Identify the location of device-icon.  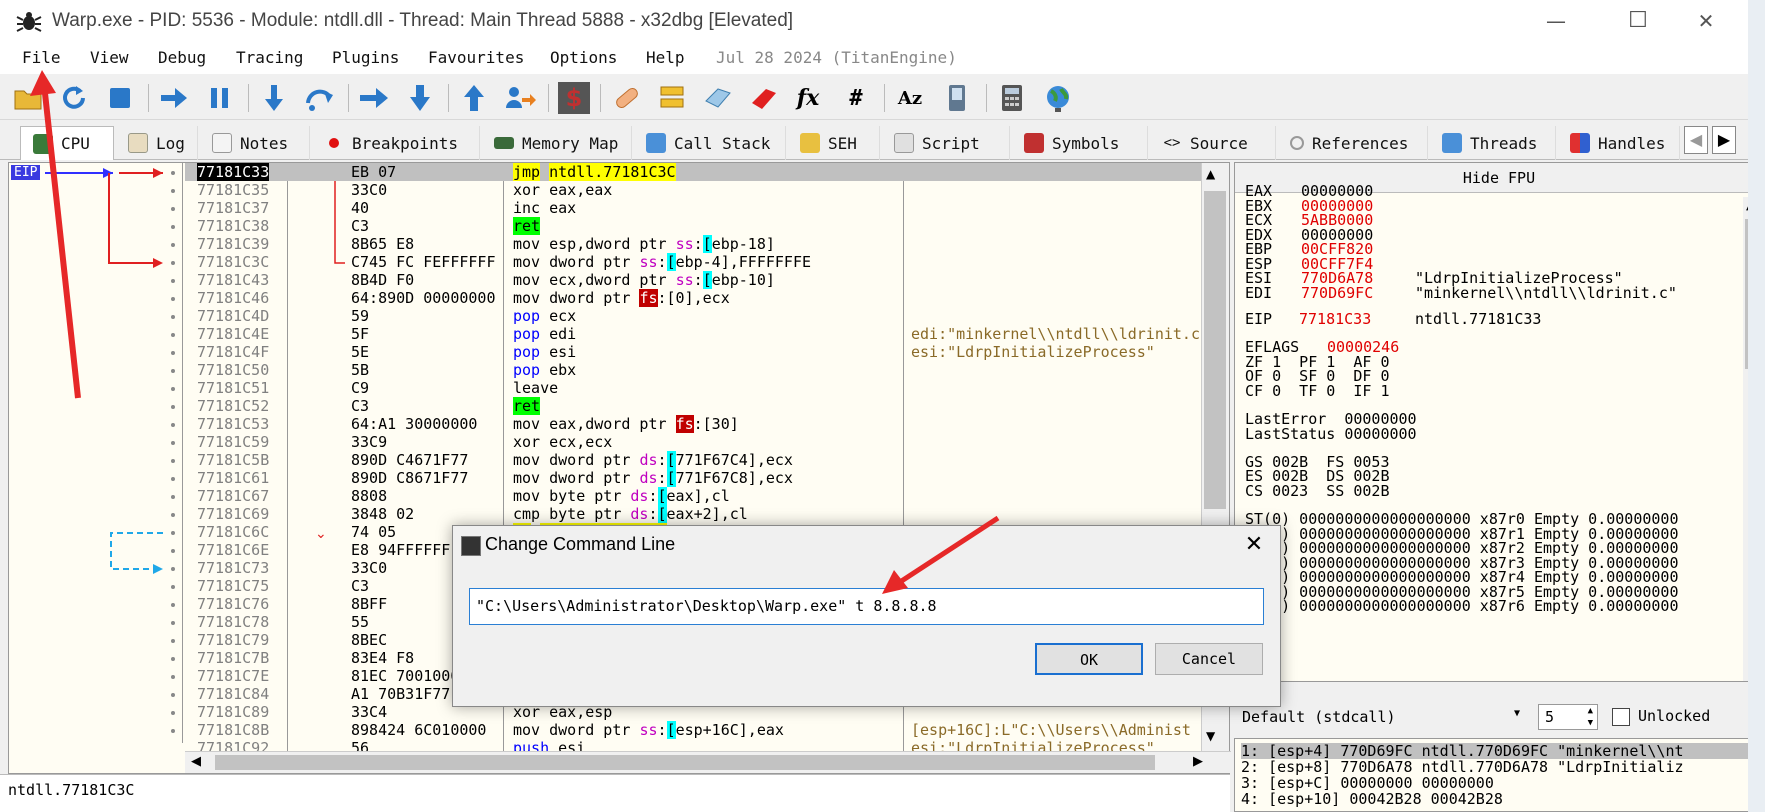
(958, 98).